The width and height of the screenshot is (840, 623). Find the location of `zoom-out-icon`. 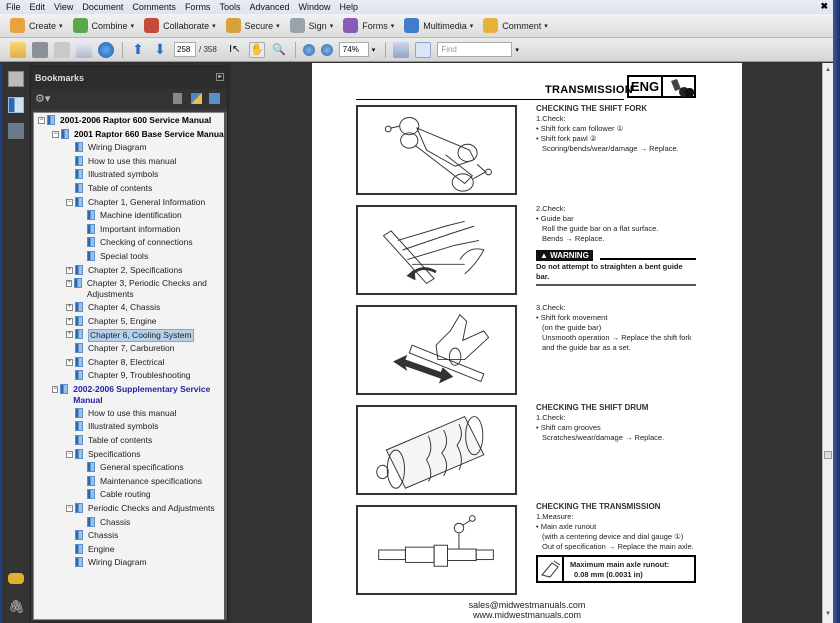

zoom-out-icon is located at coordinates (308, 49).